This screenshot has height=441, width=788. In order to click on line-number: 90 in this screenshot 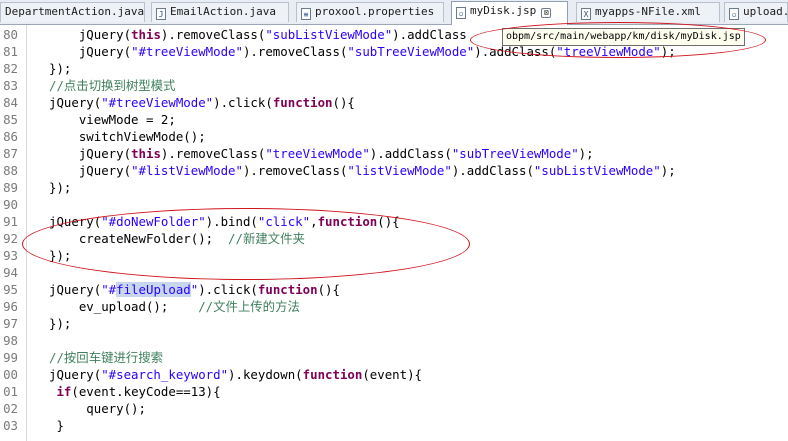, I will do `click(10, 204)`.